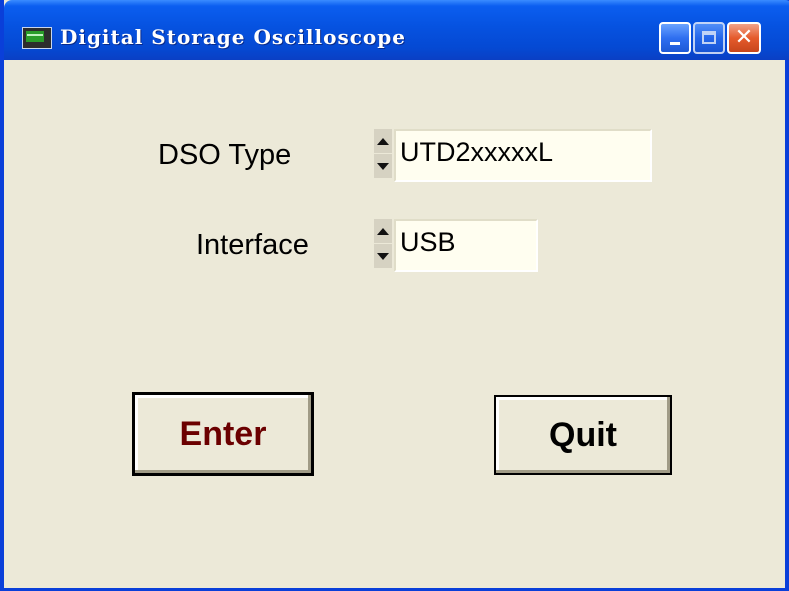  What do you see at coordinates (252, 245) in the screenshot?
I see `interface-label: Interface` at bounding box center [252, 245].